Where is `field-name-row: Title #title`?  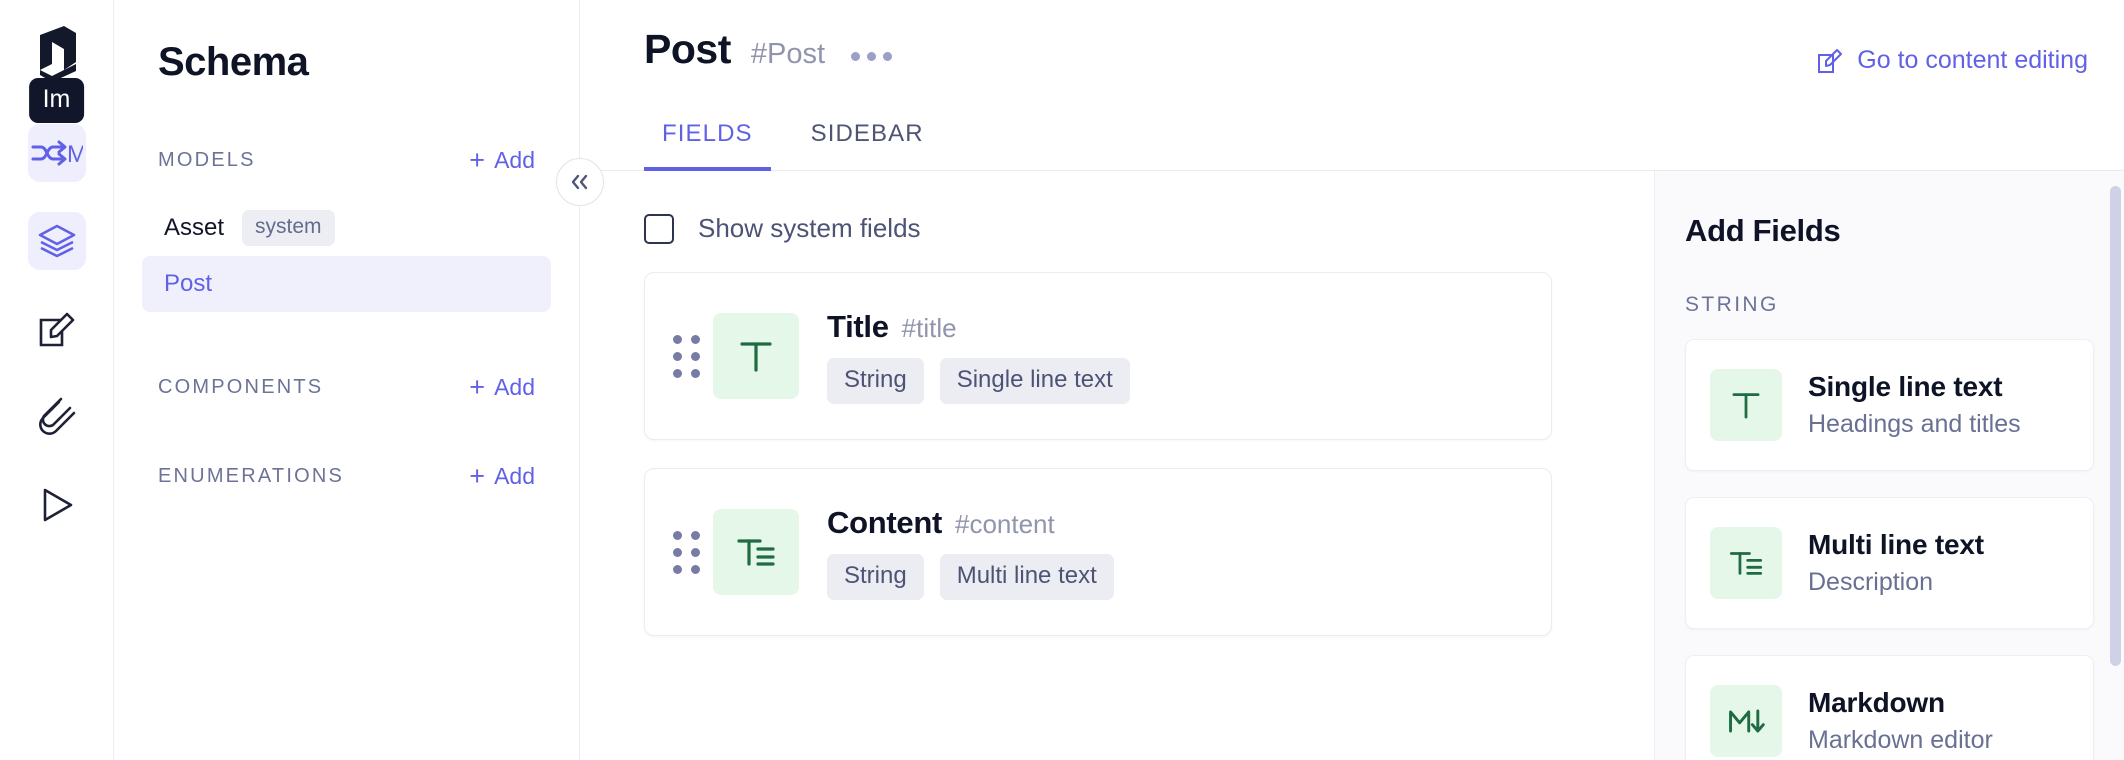 field-name-row: Title #title is located at coordinates (978, 327).